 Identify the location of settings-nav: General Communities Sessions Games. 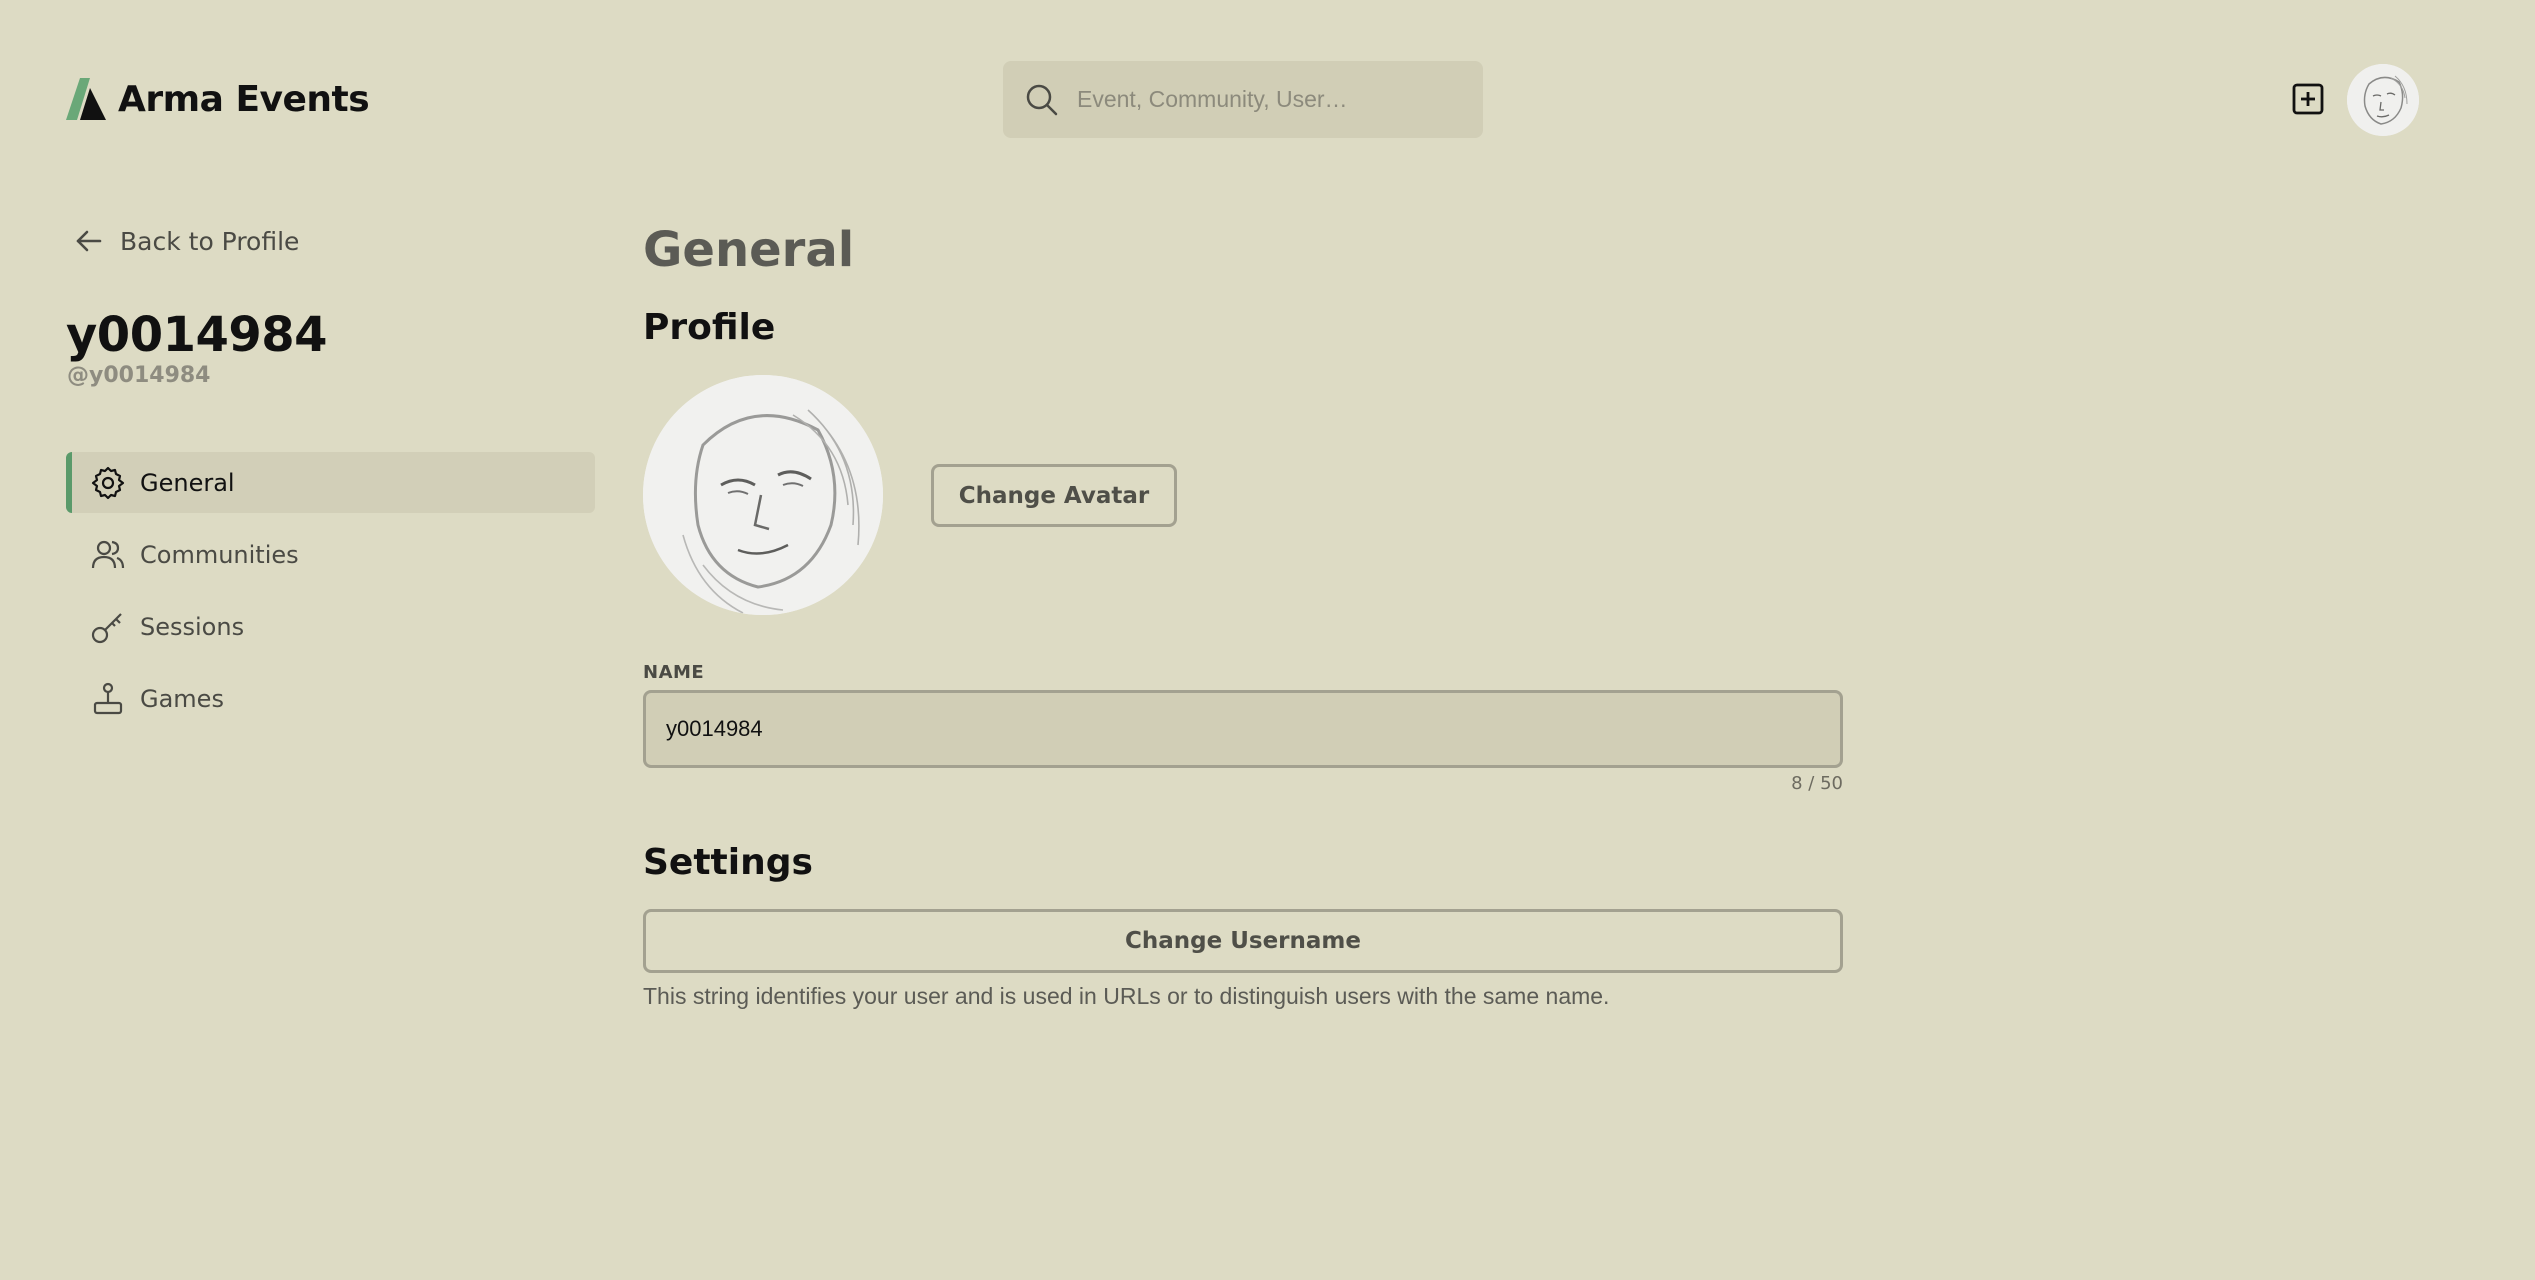
(330, 596).